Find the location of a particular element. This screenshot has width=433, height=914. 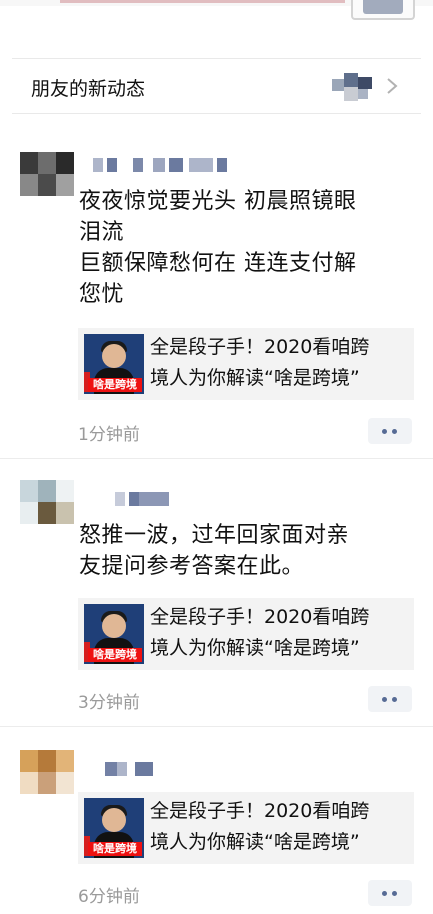

chevron-right-icon is located at coordinates (392, 86).